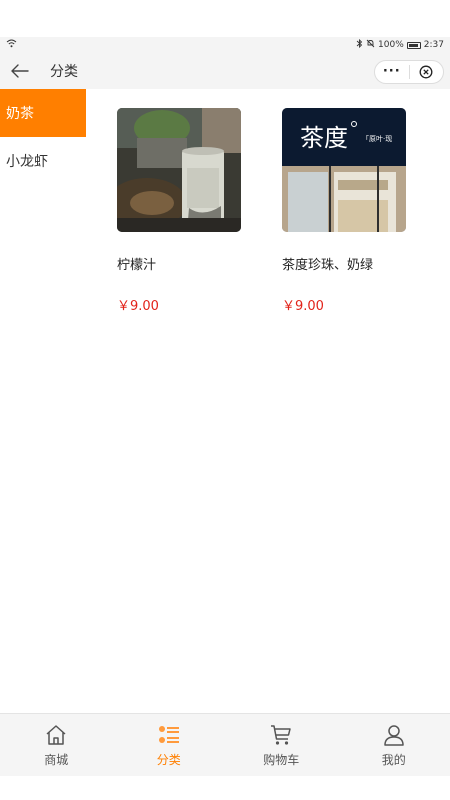 The image size is (450, 800). Describe the element at coordinates (359, 44) in the screenshot. I see `bluetooth-icon` at that location.